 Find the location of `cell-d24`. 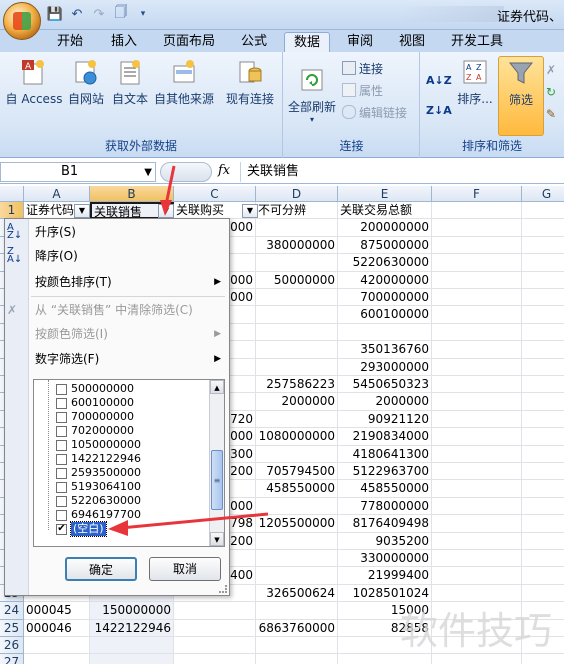

cell-d24 is located at coordinates (297, 611).